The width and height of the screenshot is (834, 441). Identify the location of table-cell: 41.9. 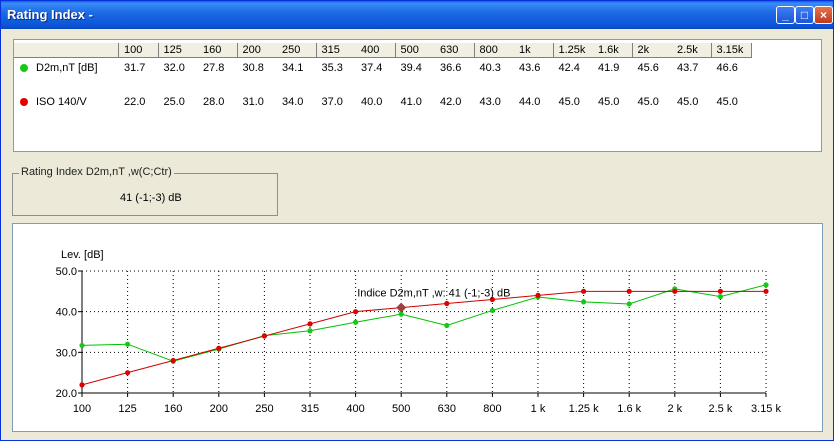
(609, 68).